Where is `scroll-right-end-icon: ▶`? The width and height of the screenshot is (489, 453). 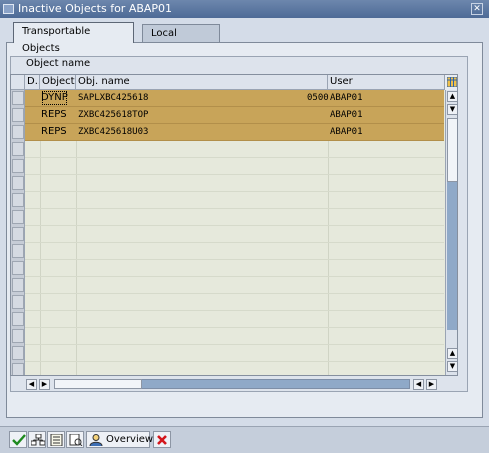
scroll-right-end-icon: ▶ is located at coordinates (431, 384).